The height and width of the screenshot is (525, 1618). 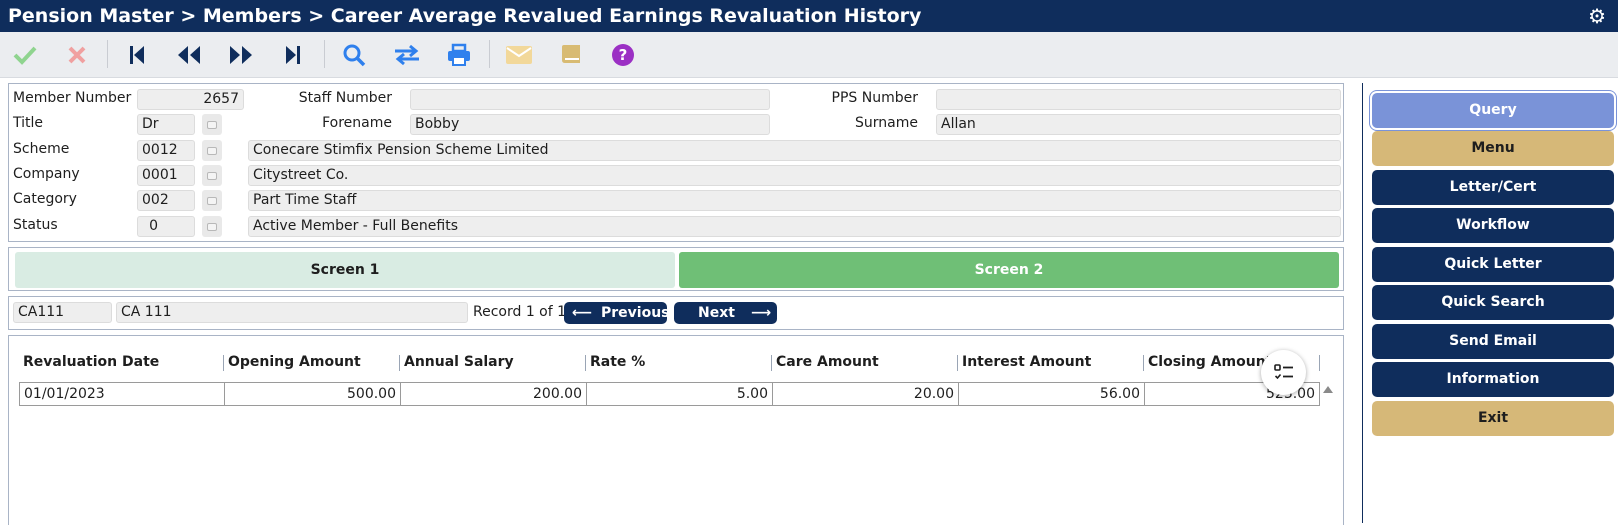 What do you see at coordinates (1051, 394) in the screenshot?
I see `interest-amount-cell: 56.00` at bounding box center [1051, 394].